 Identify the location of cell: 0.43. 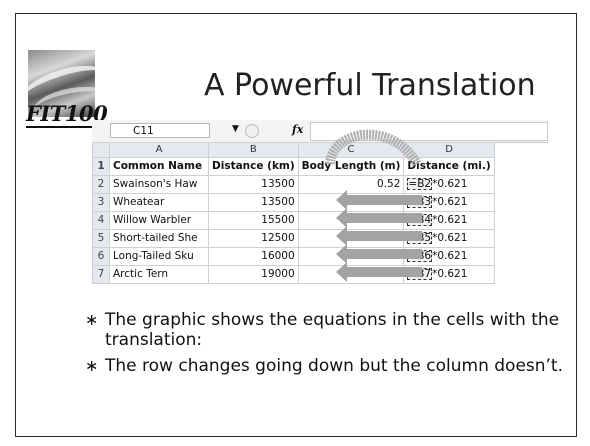
(351, 238).